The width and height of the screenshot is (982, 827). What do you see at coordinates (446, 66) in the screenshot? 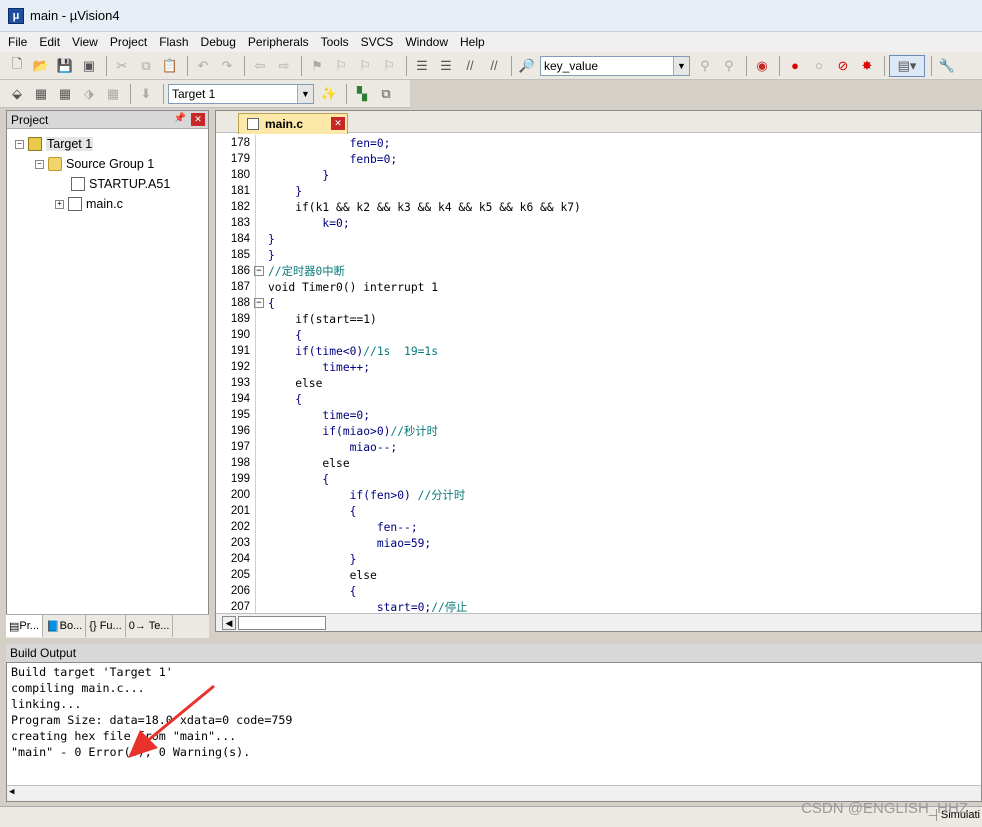
I see `unindent-icon: ☰` at bounding box center [446, 66].